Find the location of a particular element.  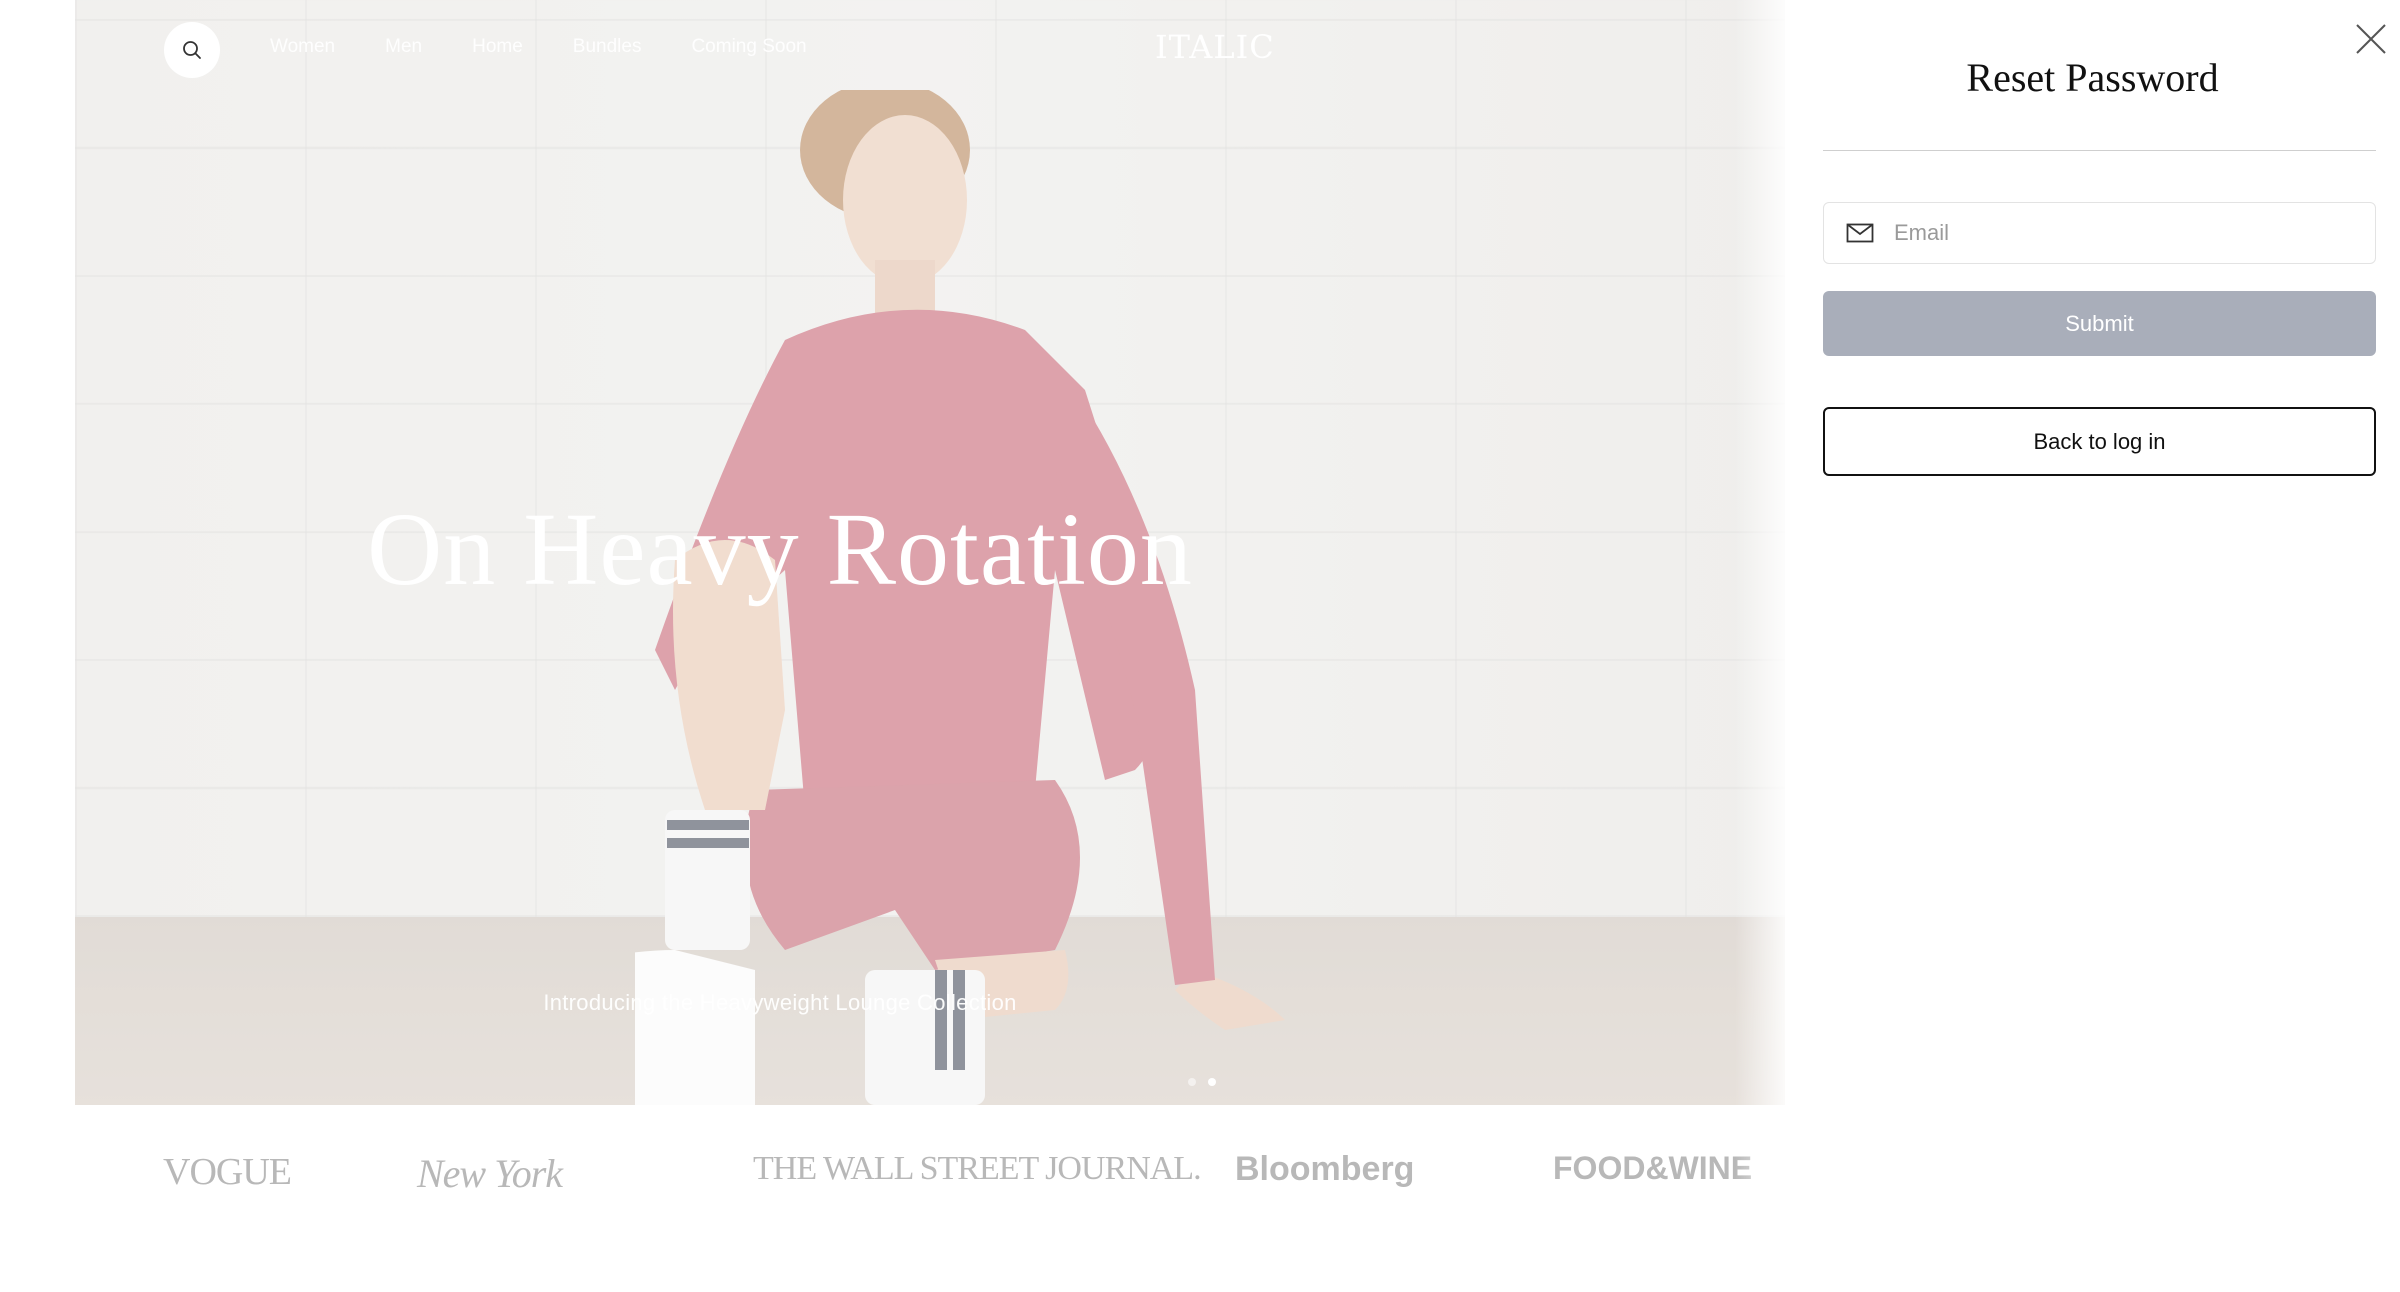

email-input is located at coordinates (2129, 233).